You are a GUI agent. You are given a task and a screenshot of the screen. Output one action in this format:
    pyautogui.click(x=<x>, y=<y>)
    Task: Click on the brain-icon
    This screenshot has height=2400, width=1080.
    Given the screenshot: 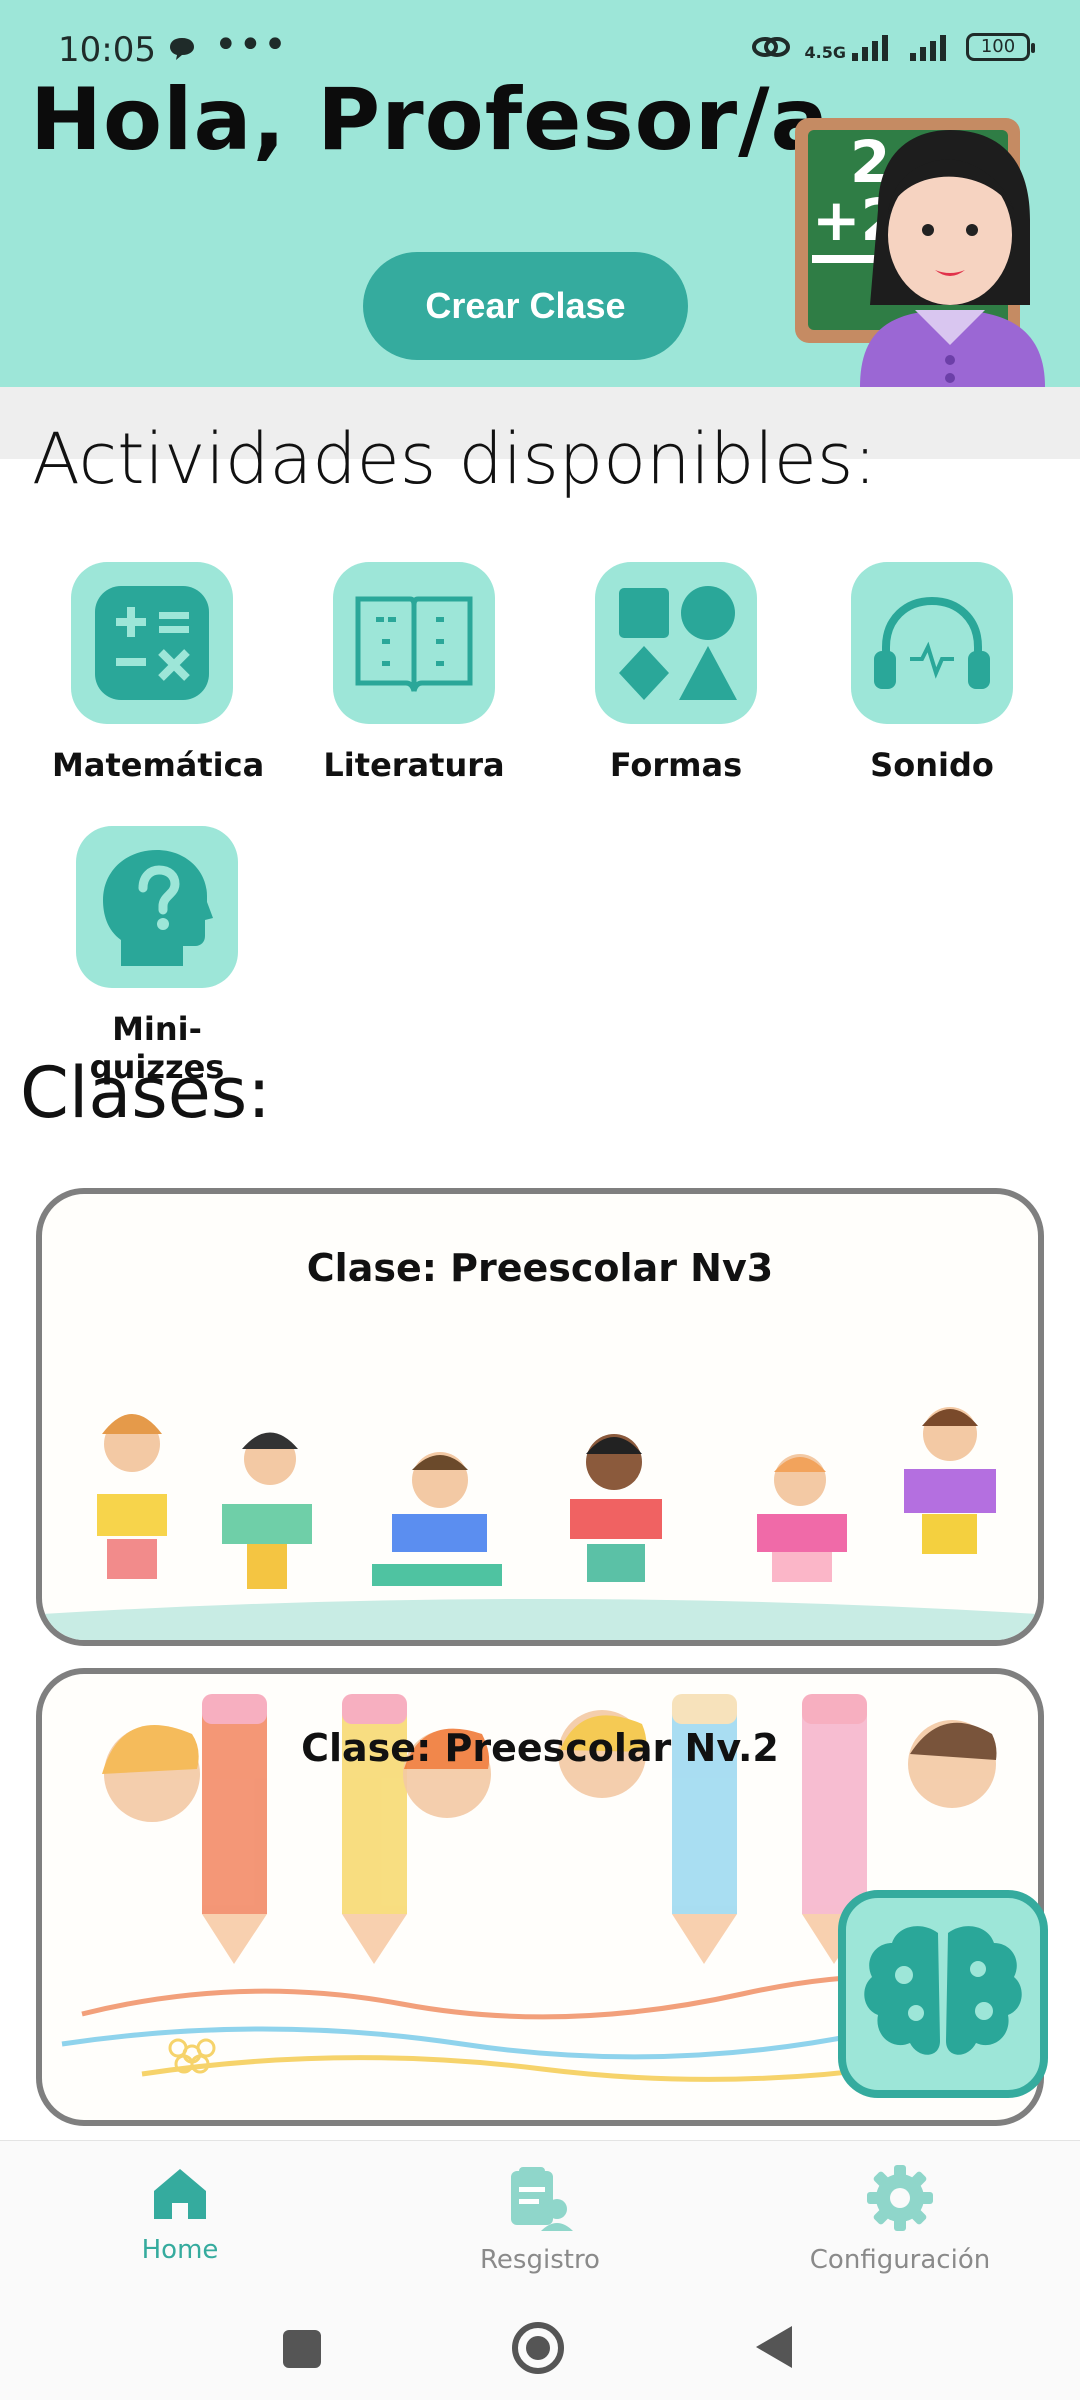 What is the action you would take?
    pyautogui.click(x=943, y=1990)
    